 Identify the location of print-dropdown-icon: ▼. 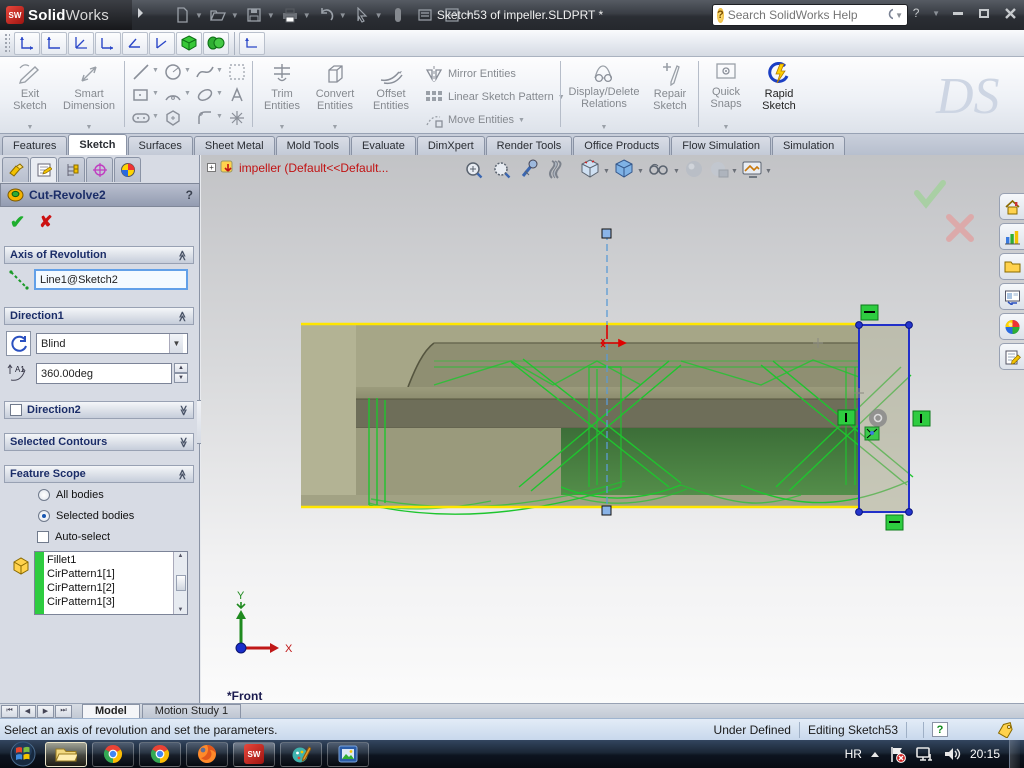
(307, 15).